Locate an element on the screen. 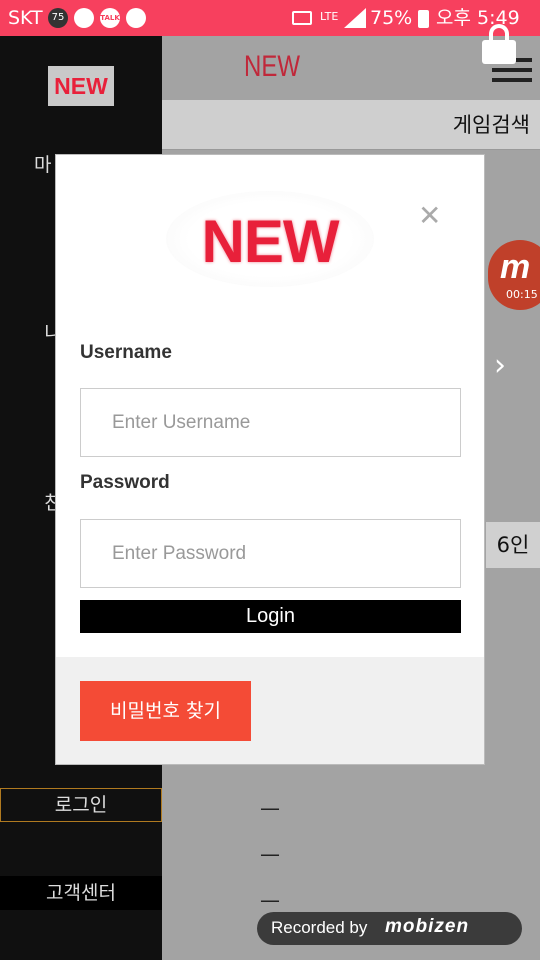 This screenshot has height=960, width=540. kakaotalk-icon: TALK is located at coordinates (110, 18).